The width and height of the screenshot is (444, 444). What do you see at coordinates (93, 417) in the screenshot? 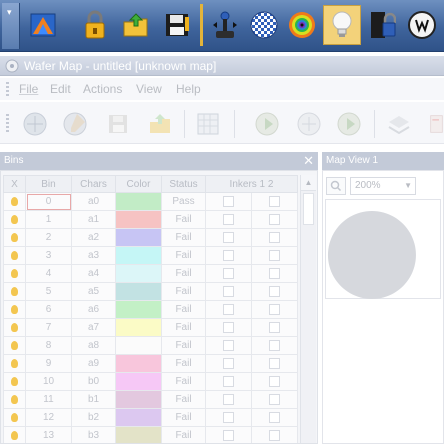
I see `bin-chars-cell: b2` at bounding box center [93, 417].